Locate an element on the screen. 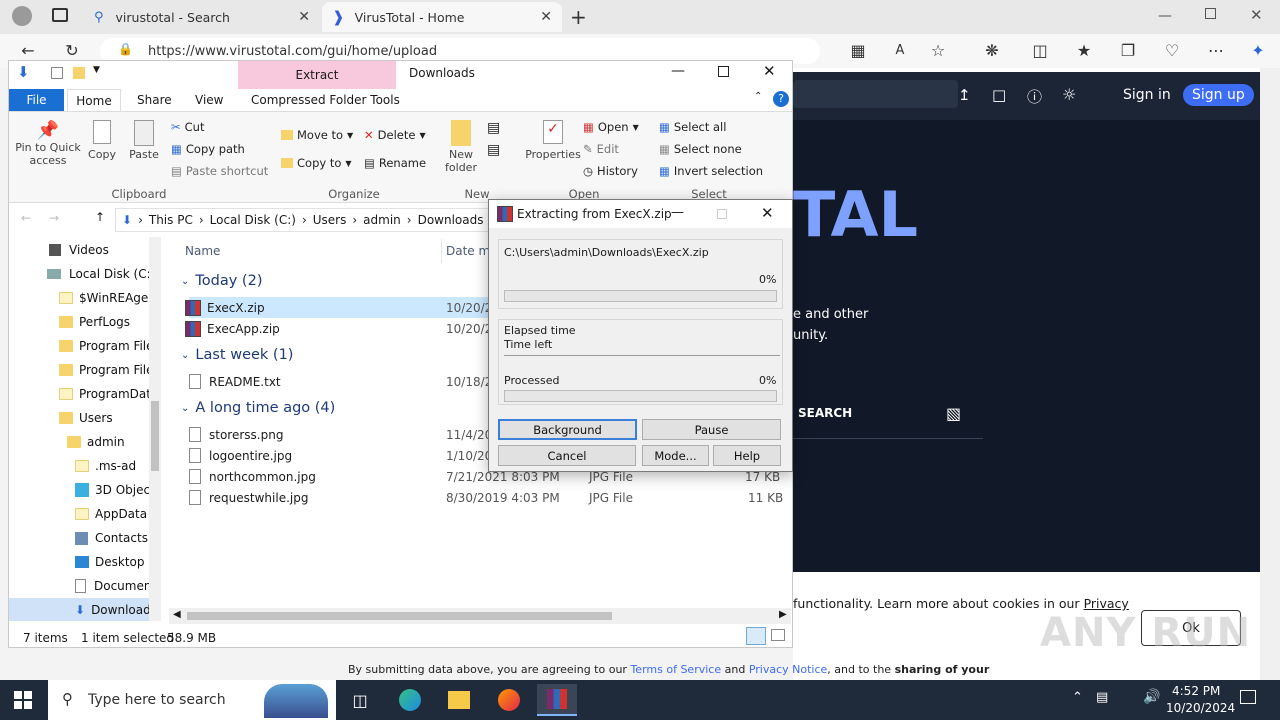 The width and height of the screenshot is (1280, 720). help-icon: ? is located at coordinates (781, 99).